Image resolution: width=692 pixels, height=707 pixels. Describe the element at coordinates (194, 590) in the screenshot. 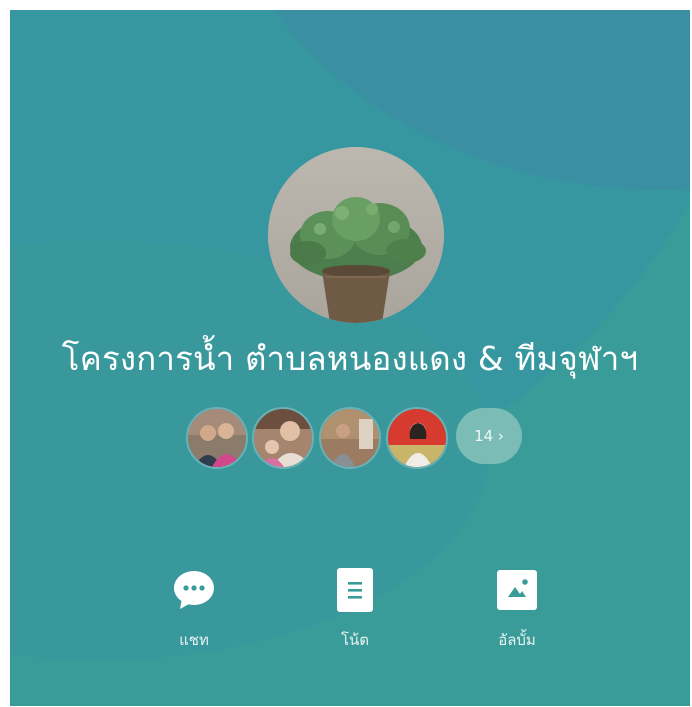

I see `chat-bubble-icon` at that location.